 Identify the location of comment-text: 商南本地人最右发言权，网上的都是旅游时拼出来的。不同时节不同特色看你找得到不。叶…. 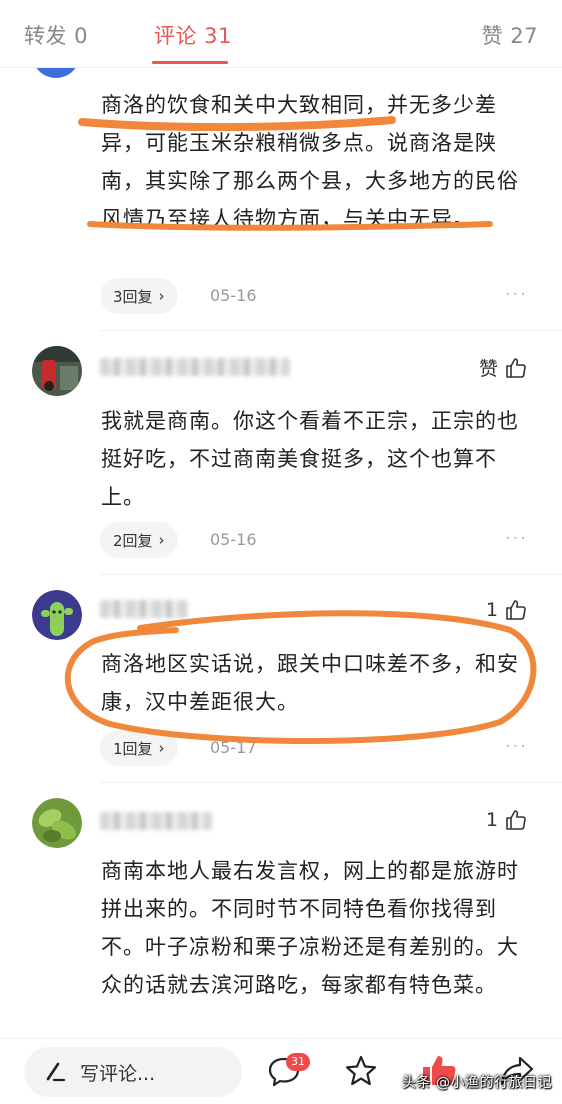
(310, 928).